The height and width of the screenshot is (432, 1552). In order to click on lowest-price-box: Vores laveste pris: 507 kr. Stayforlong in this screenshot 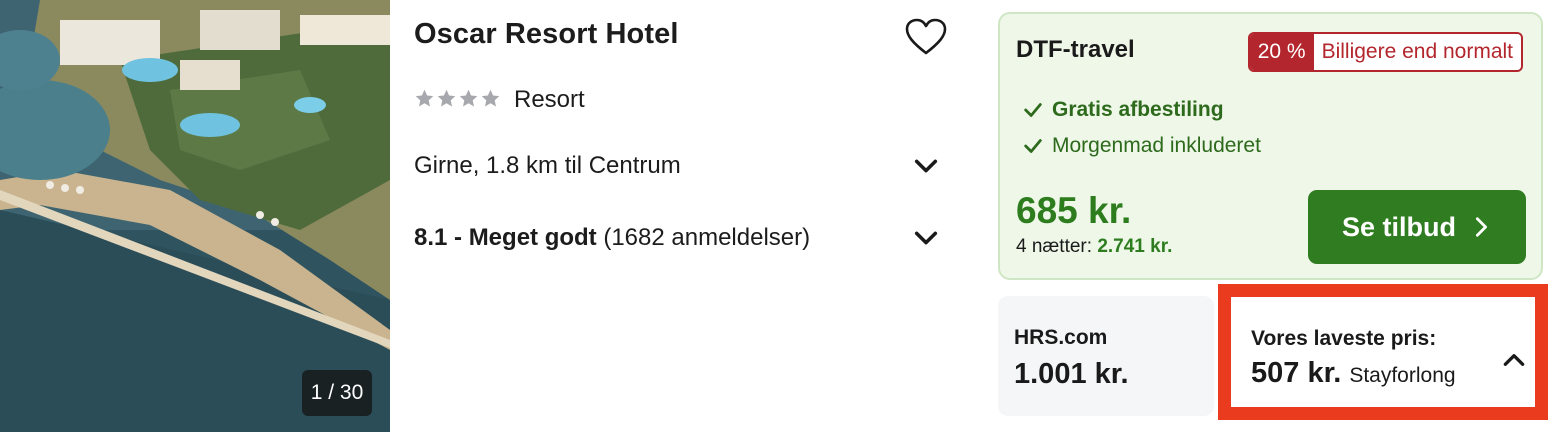, I will do `click(1383, 352)`.